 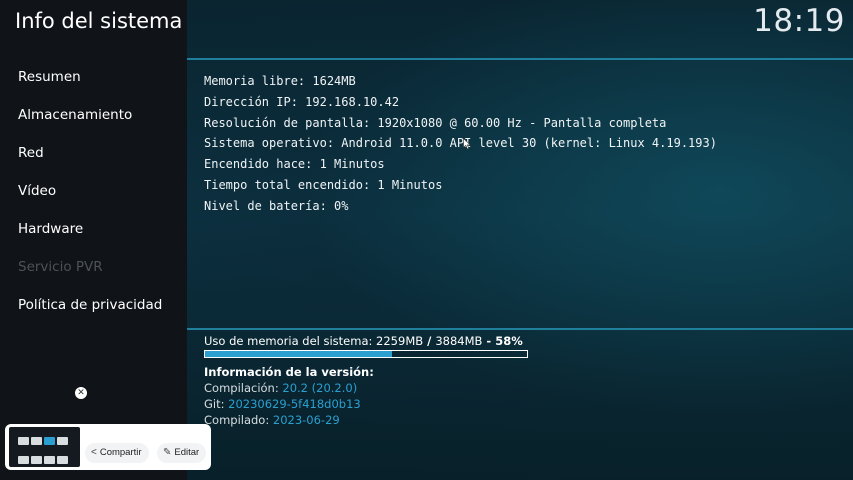 I want to click on version-build: Compilación: 20.2 (20.2.0), so click(x=289, y=388).